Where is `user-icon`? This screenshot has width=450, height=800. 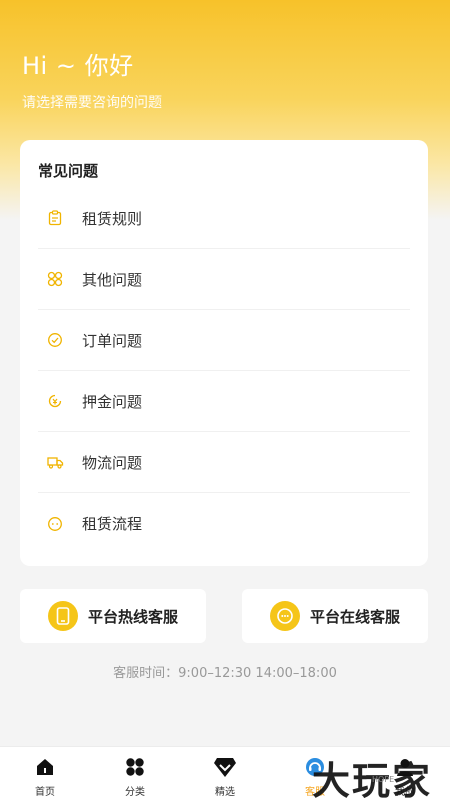
user-icon is located at coordinates (405, 767).